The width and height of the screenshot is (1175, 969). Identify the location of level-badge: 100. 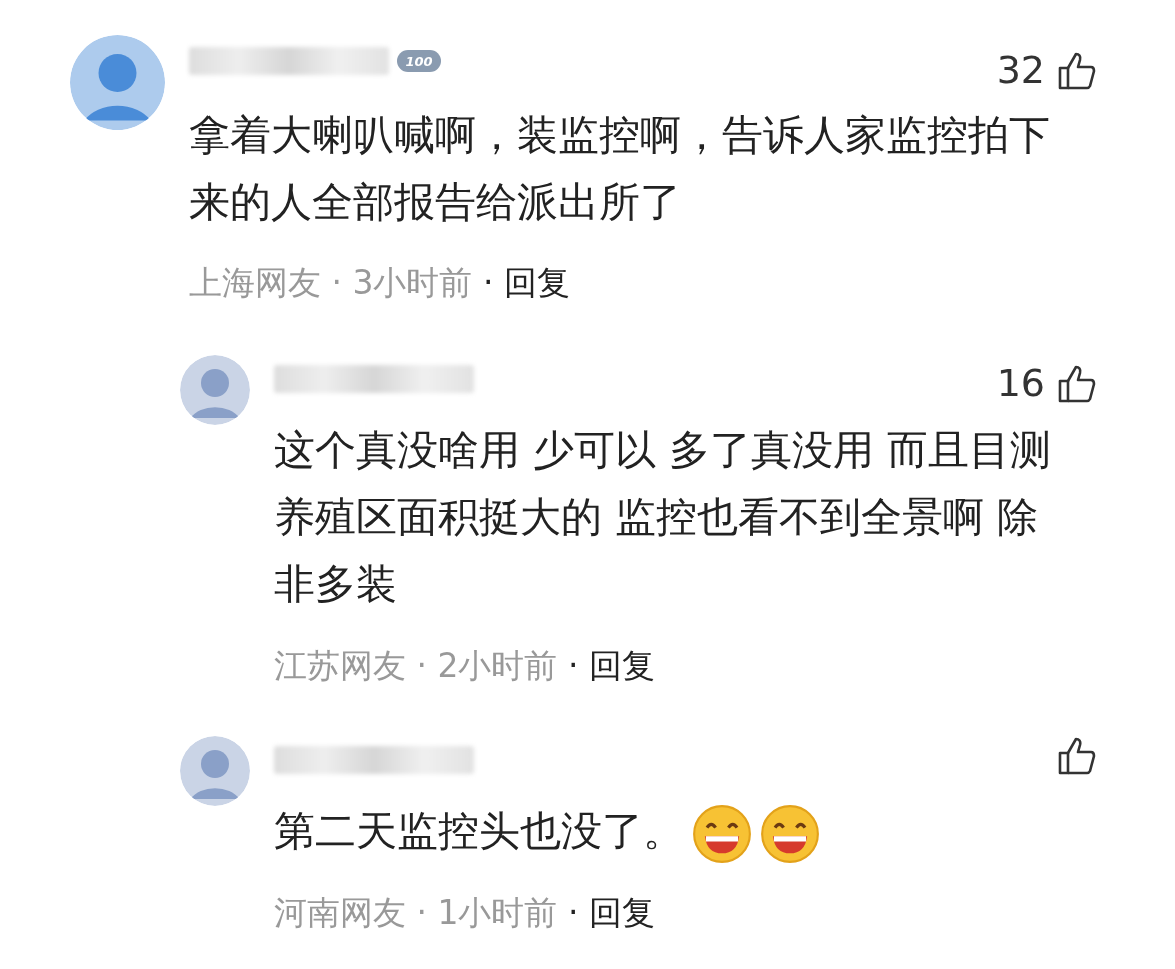
(419, 61).